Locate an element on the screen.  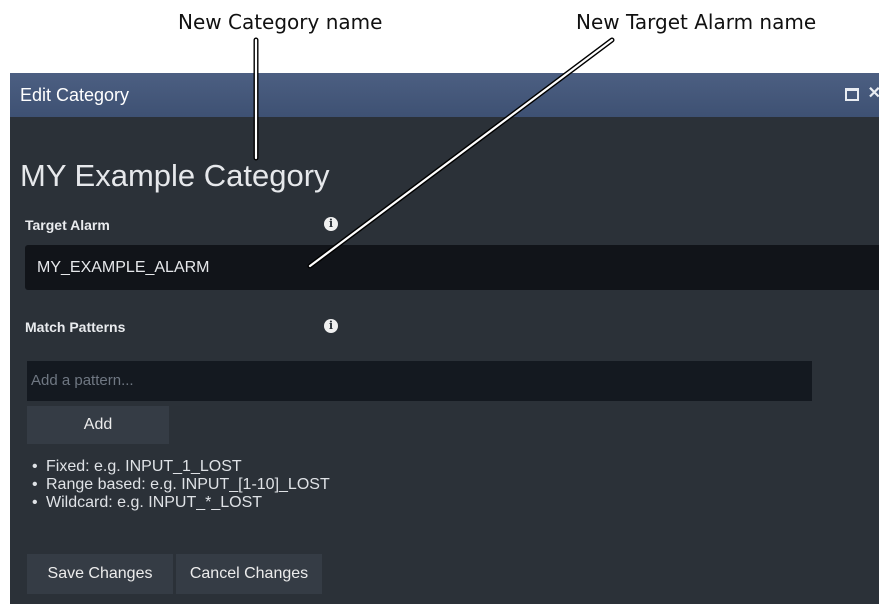
close-icon: ✕ is located at coordinates (873, 94).